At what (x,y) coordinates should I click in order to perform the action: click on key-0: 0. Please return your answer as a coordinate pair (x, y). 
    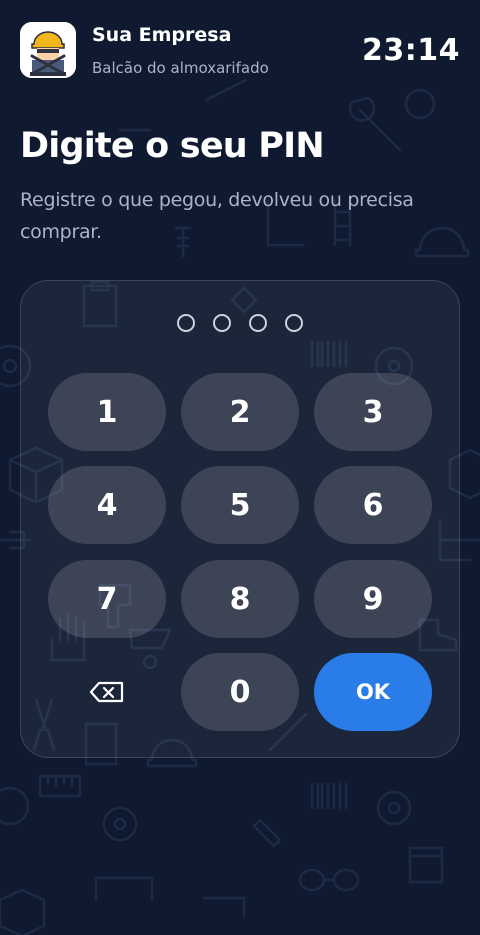
    Looking at the image, I should click on (240, 692).